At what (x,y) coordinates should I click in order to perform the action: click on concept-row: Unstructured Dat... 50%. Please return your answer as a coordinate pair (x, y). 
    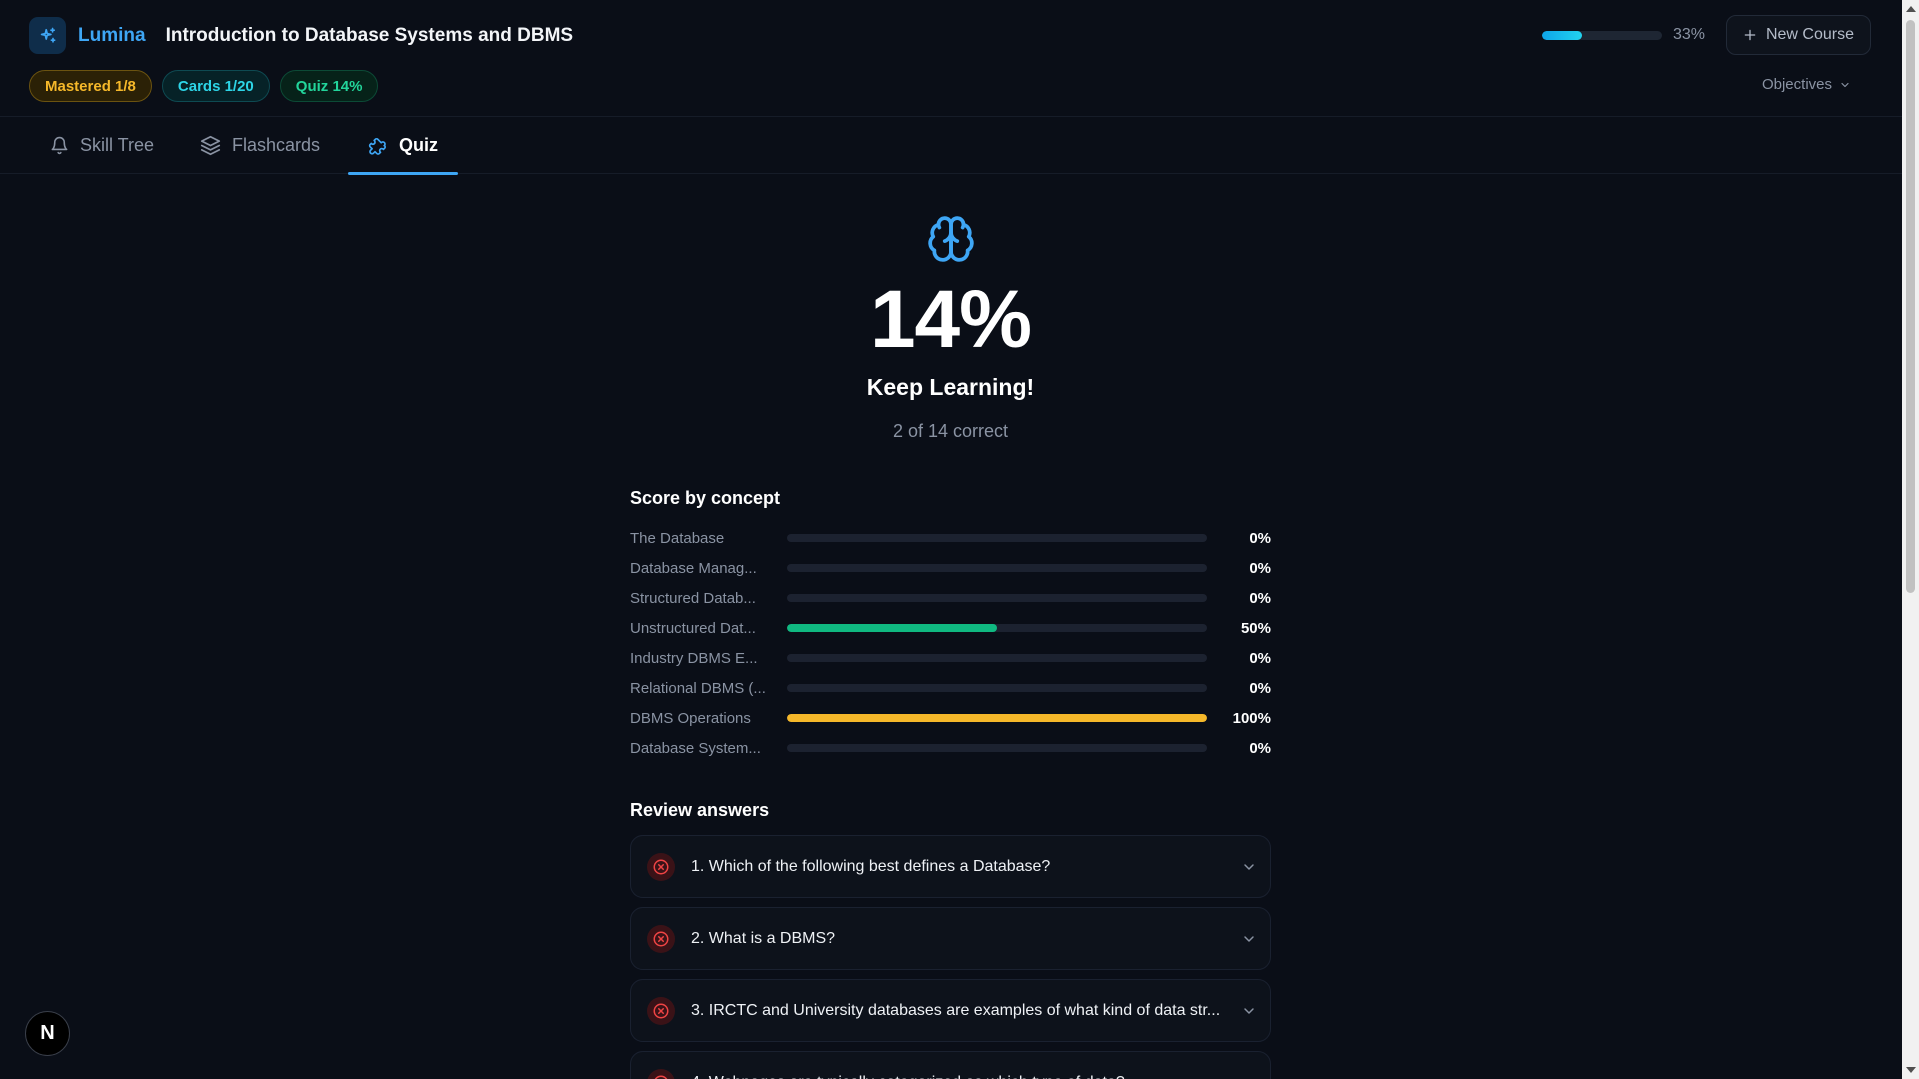
    Looking at the image, I should click on (950, 628).